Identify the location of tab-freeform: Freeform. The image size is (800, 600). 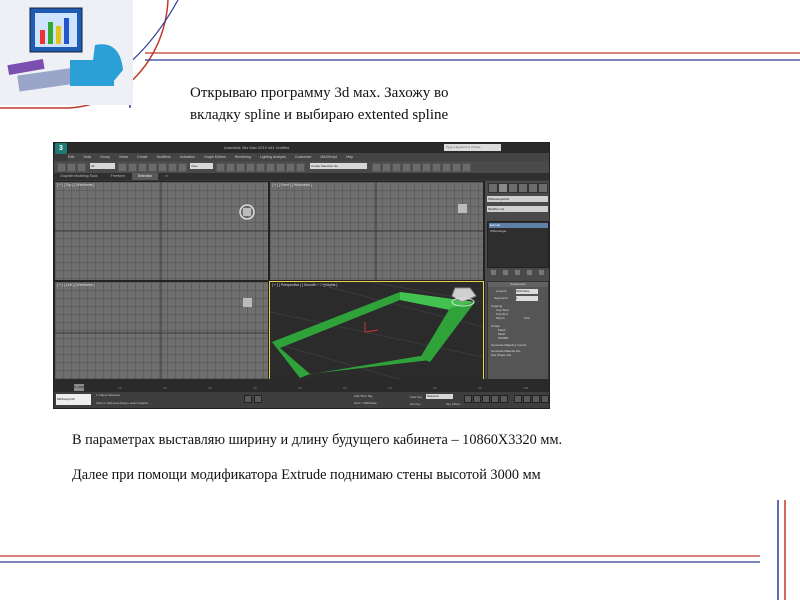
(118, 176).